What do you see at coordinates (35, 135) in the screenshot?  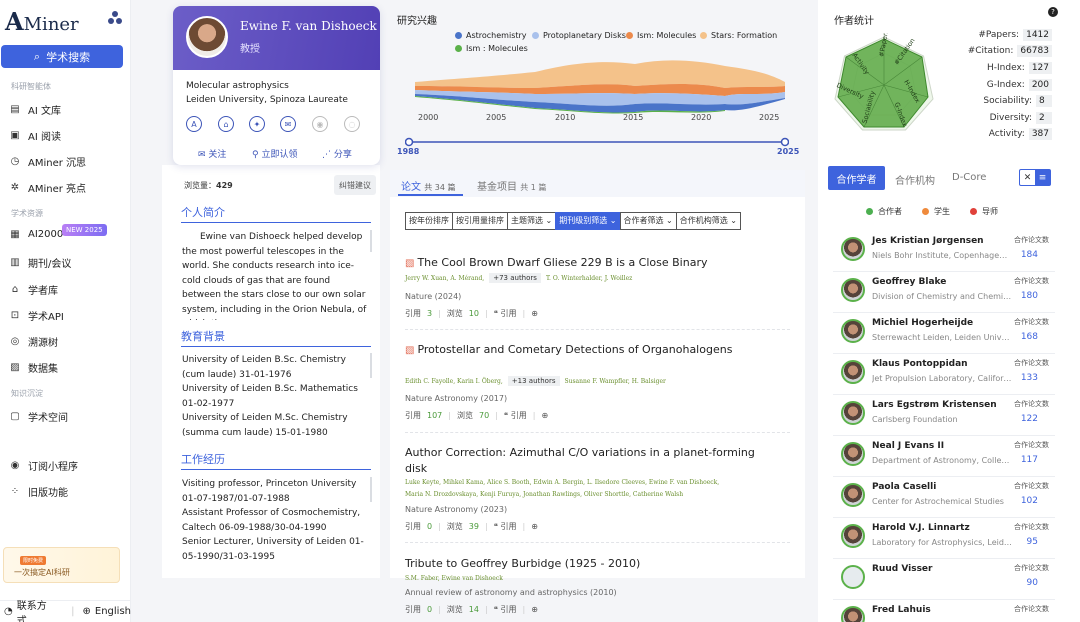 I see `sidebar-item-ai-reading: ▣ AI 阅读` at bounding box center [35, 135].